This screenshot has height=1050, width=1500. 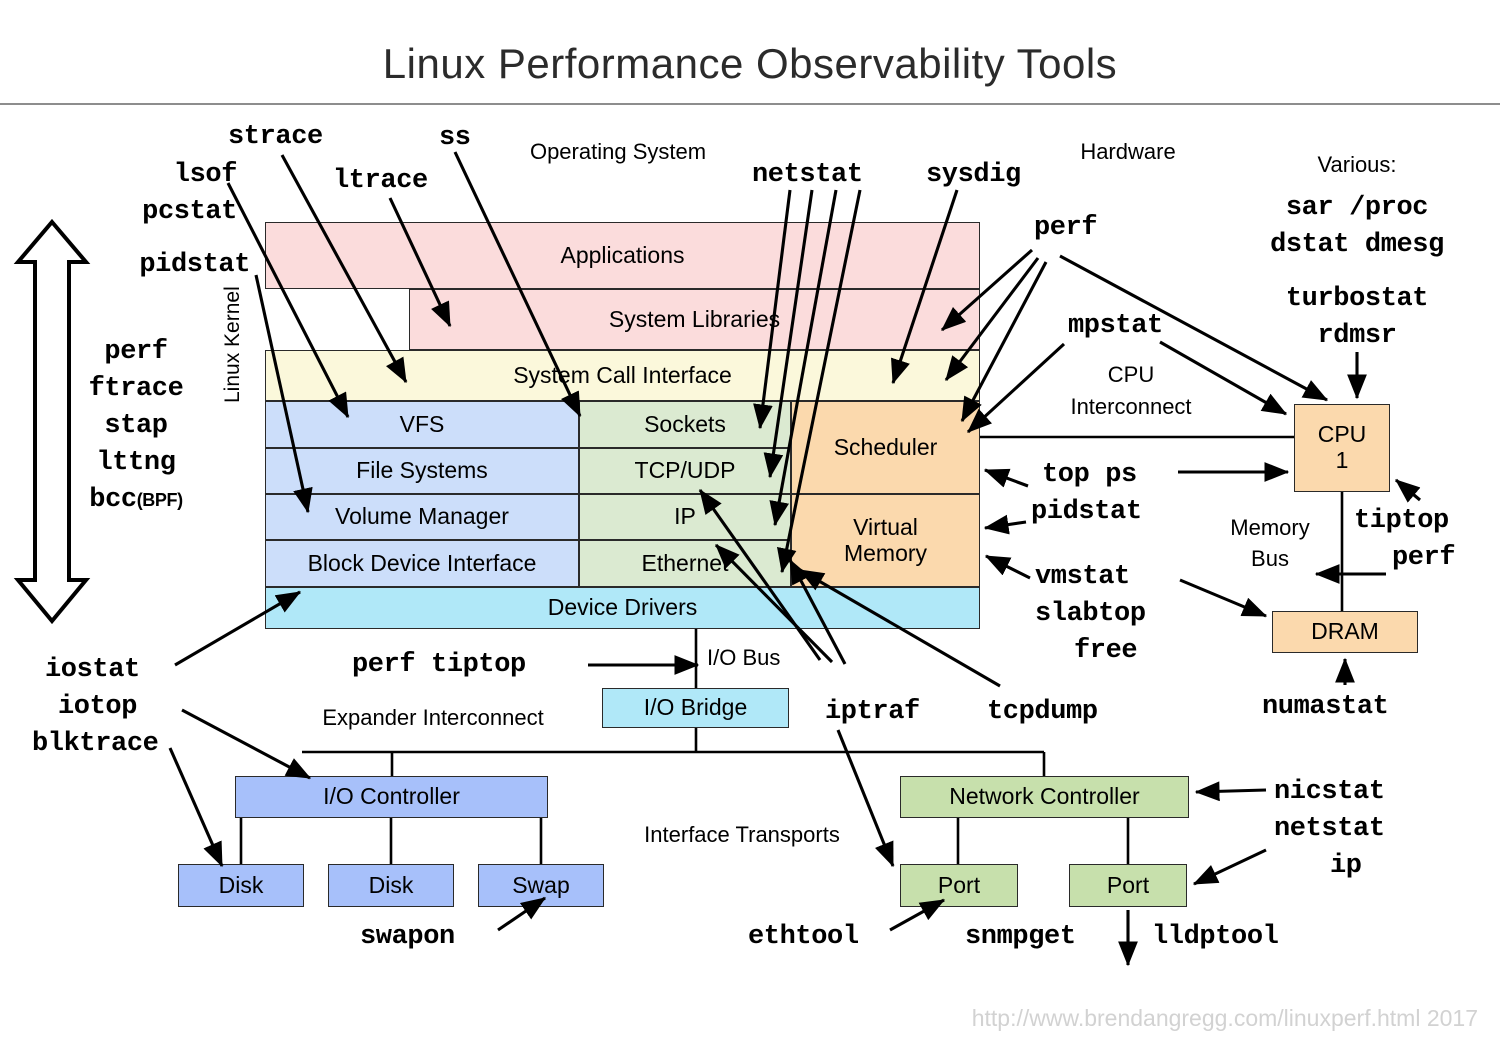 I want to click on label-cpu-interconnect-line2: Interconnect, so click(x=1131, y=406).